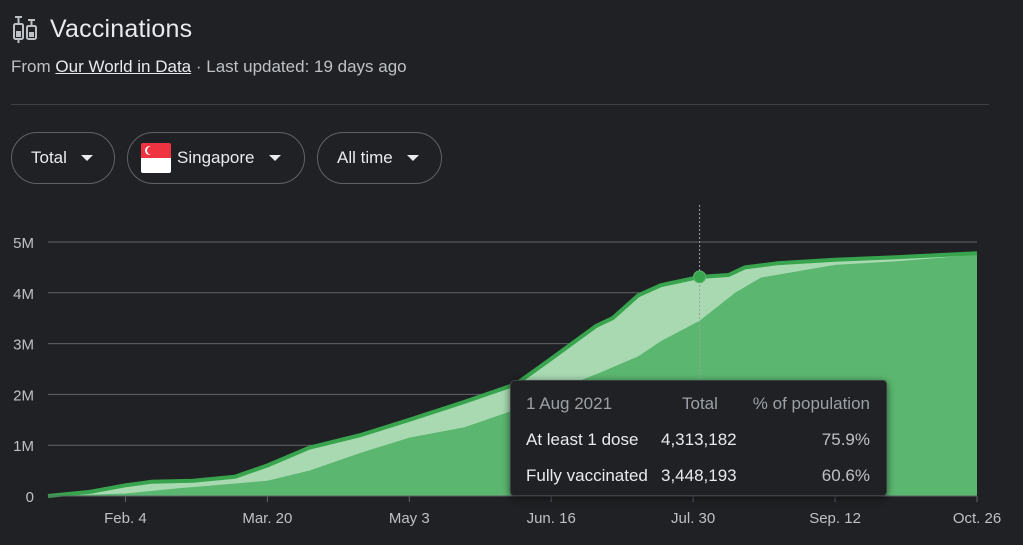 This screenshot has height=545, width=1023. I want to click on y-tick-label: 4M, so click(23, 294).